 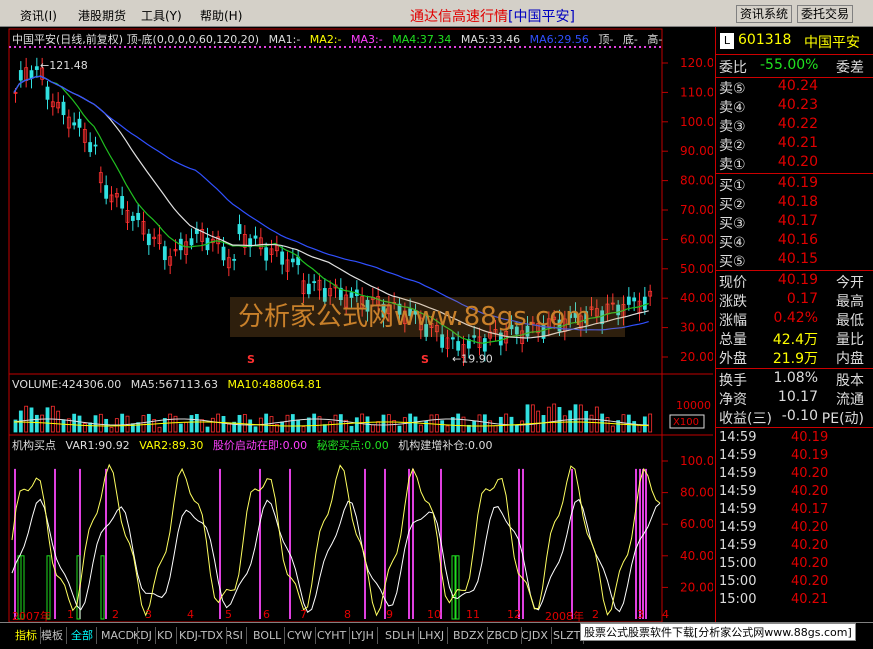 I want to click on menu-ganggu: 港股期货, so click(x=102, y=15).